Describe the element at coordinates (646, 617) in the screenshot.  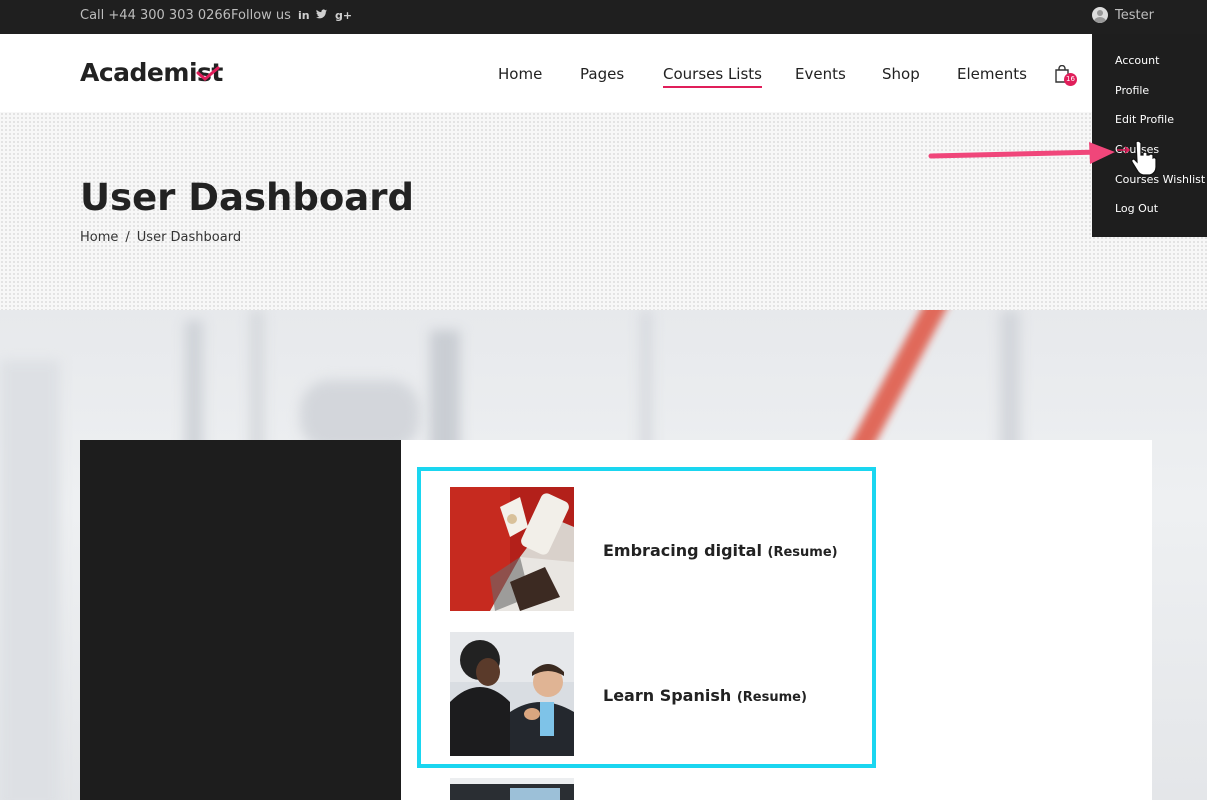
I see `courses-highlight-frame` at that location.